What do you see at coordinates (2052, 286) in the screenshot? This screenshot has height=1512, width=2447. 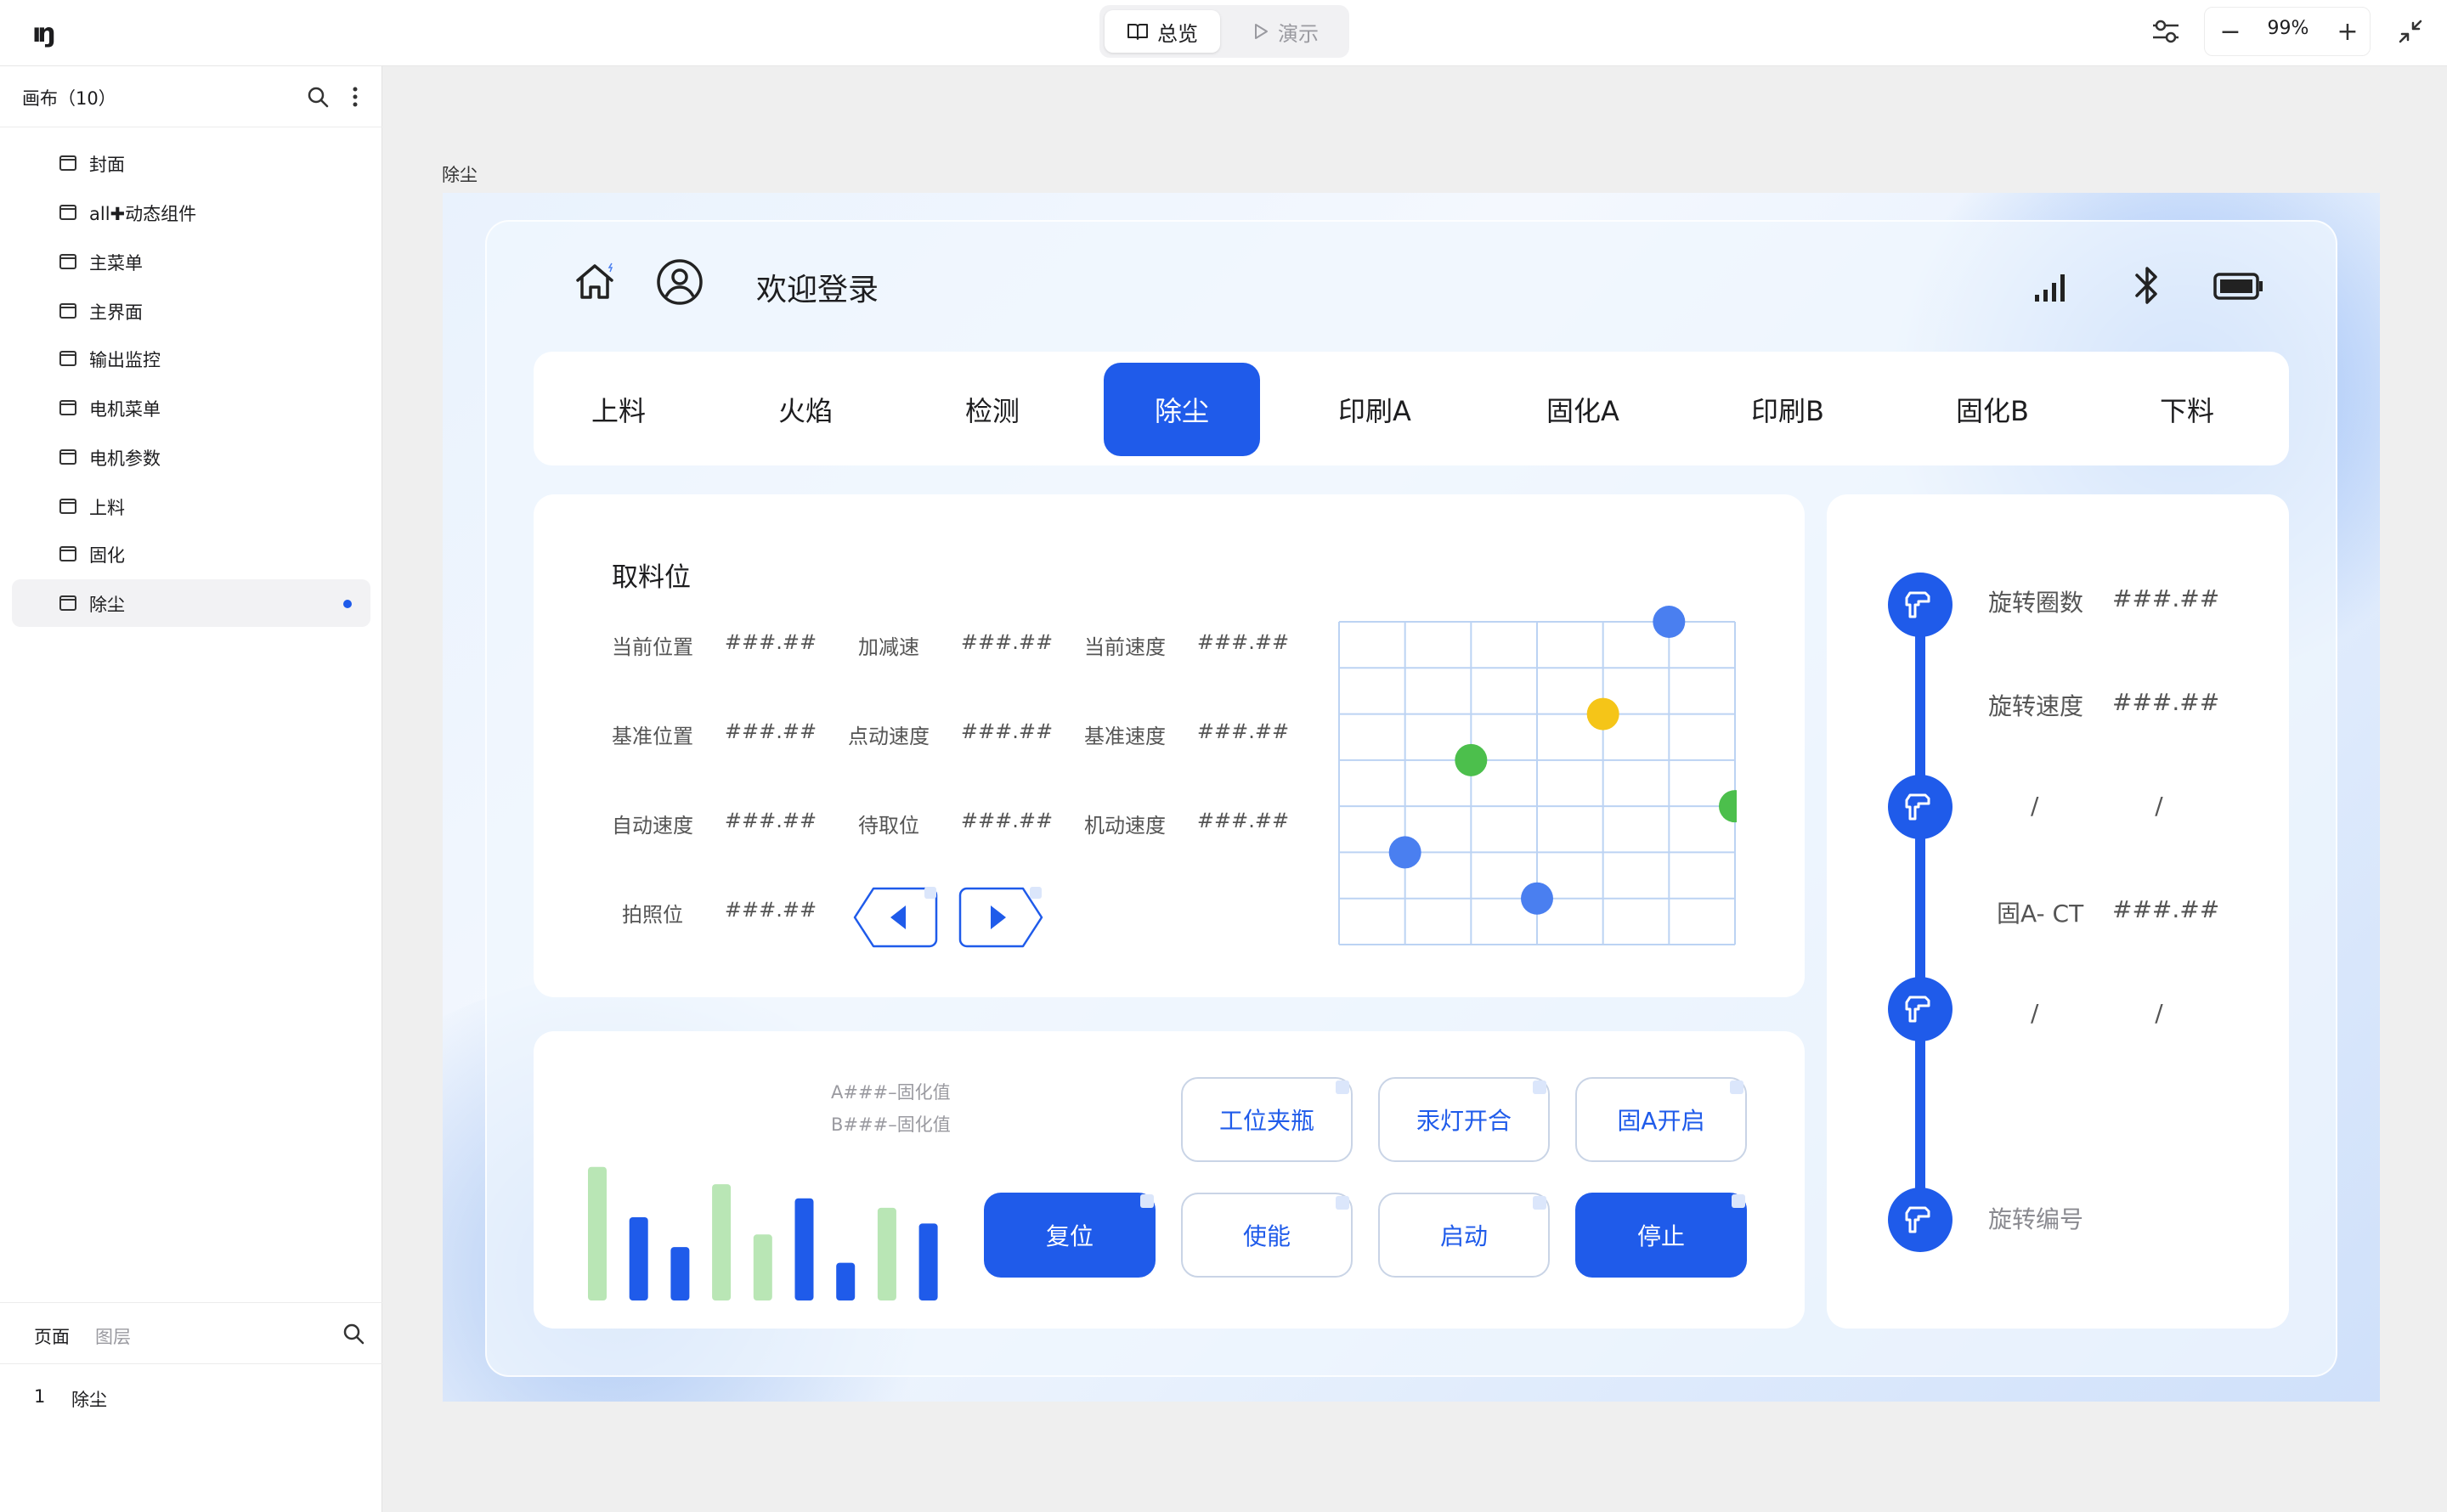 I see `signal-icon` at bounding box center [2052, 286].